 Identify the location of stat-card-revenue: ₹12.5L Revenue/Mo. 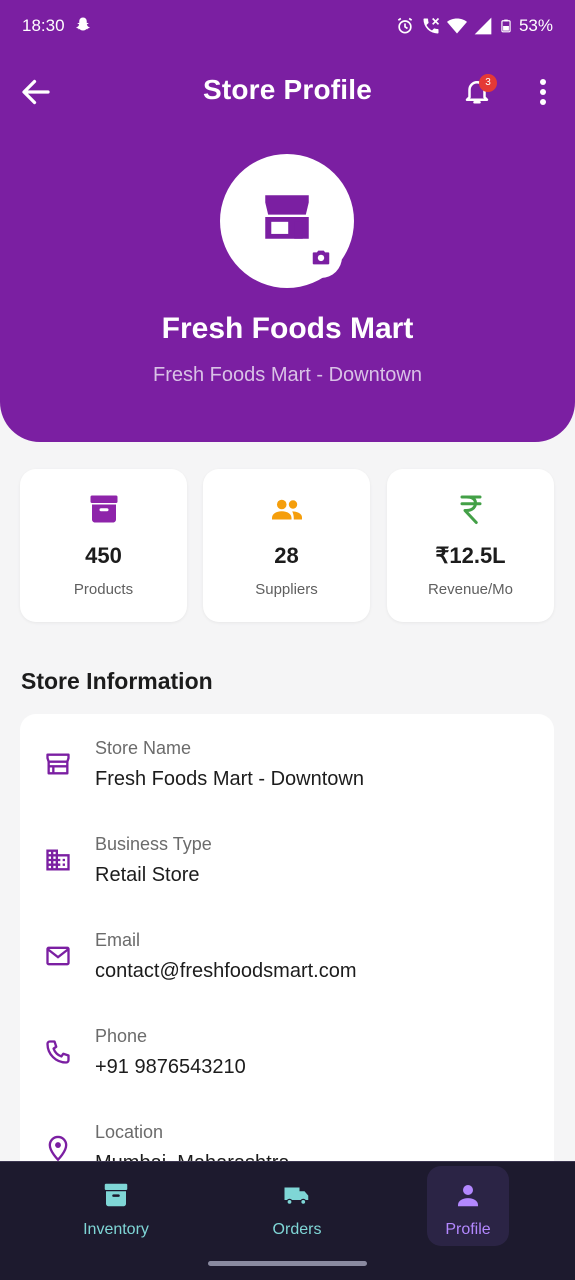
(470, 545).